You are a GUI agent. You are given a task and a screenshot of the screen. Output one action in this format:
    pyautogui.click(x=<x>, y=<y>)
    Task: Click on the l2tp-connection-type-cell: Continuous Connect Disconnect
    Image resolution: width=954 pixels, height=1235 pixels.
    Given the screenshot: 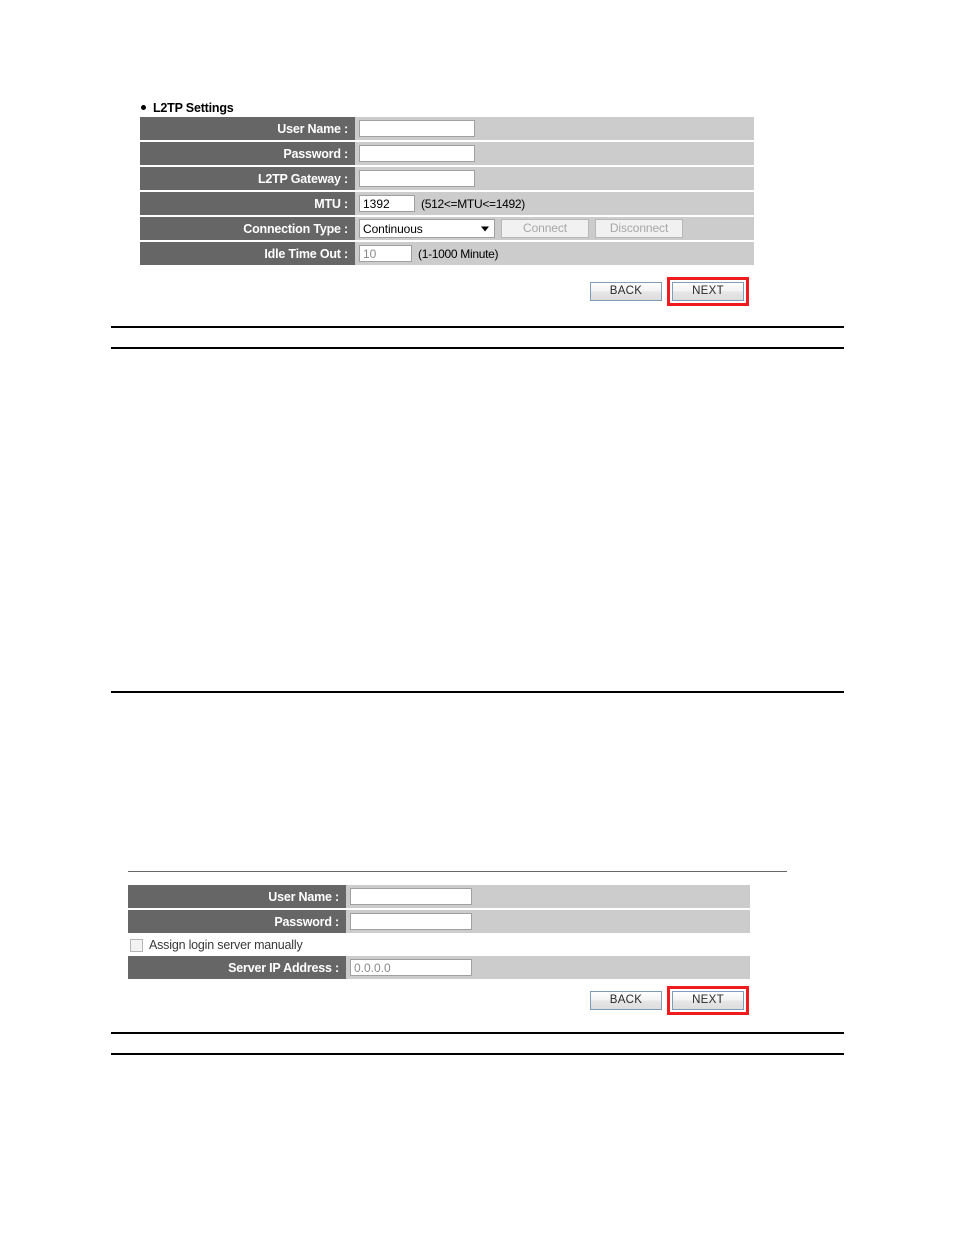 What is the action you would take?
    pyautogui.click(x=554, y=228)
    